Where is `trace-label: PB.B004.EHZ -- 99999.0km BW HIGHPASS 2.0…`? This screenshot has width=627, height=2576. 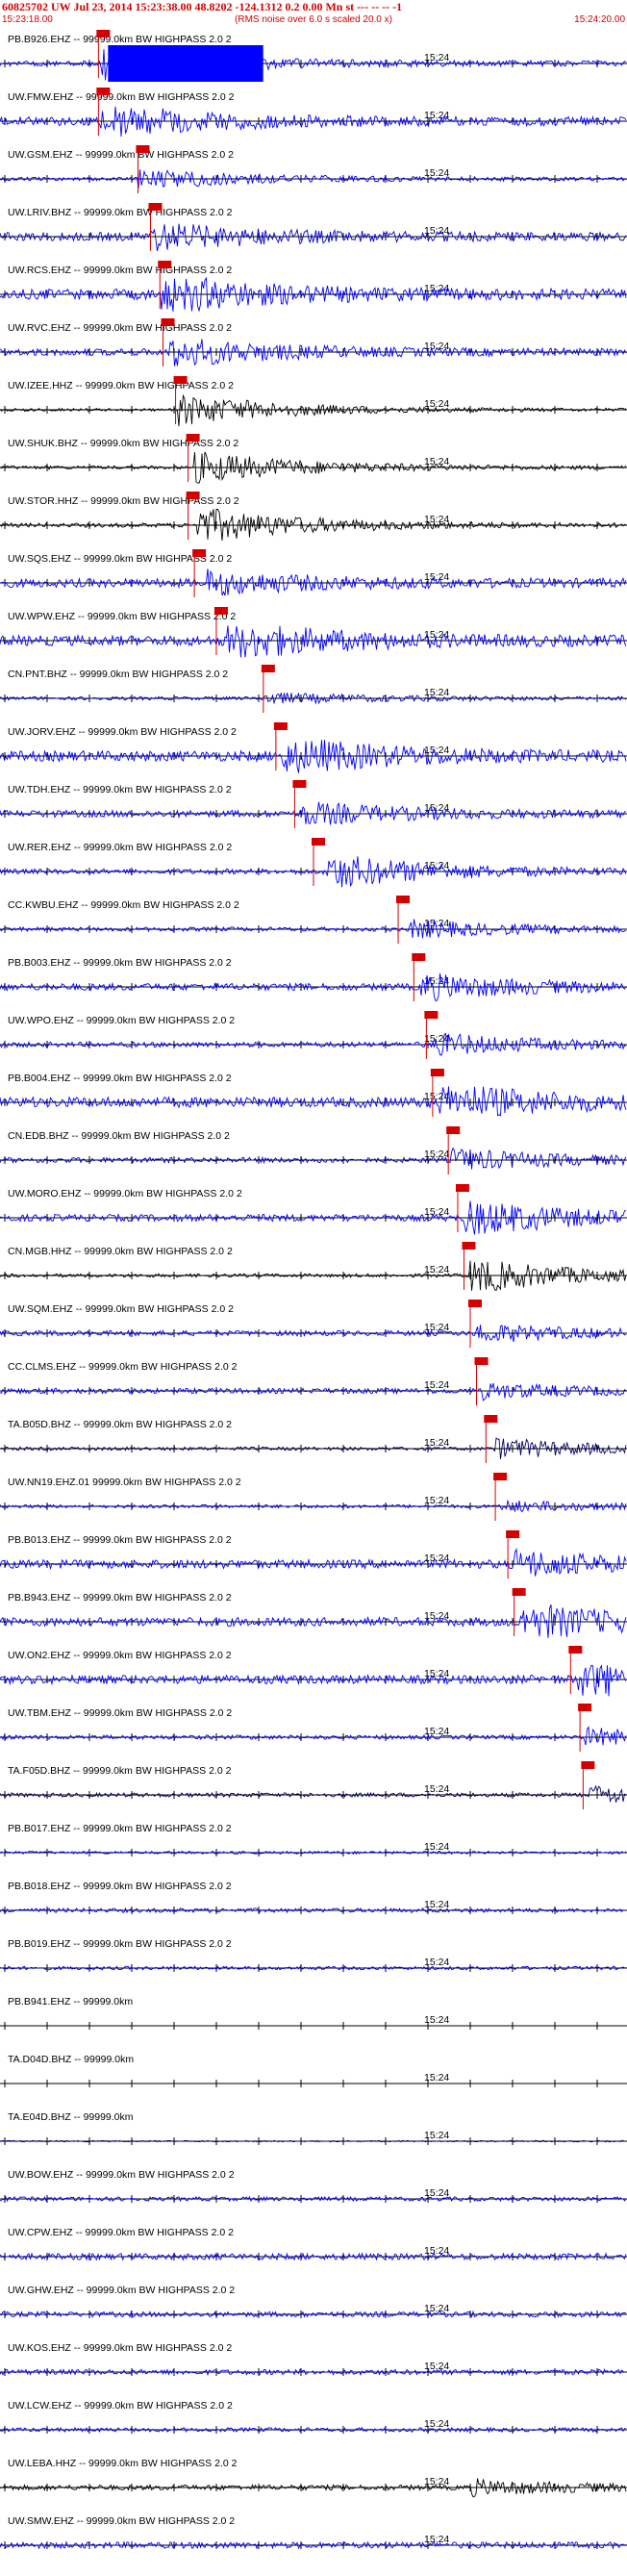
trace-label: PB.B004.EHZ -- 99999.0km BW HIGHPASS 2.0… is located at coordinates (120, 1078).